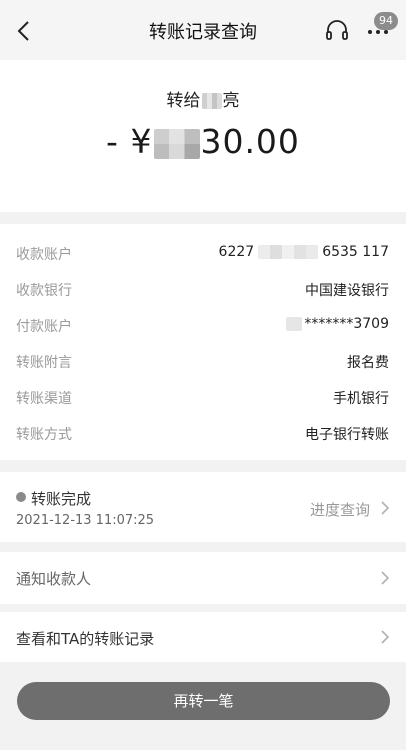 The image size is (406, 750). Describe the element at coordinates (236, 252) in the screenshot. I see `account-prefix: 6227` at that location.